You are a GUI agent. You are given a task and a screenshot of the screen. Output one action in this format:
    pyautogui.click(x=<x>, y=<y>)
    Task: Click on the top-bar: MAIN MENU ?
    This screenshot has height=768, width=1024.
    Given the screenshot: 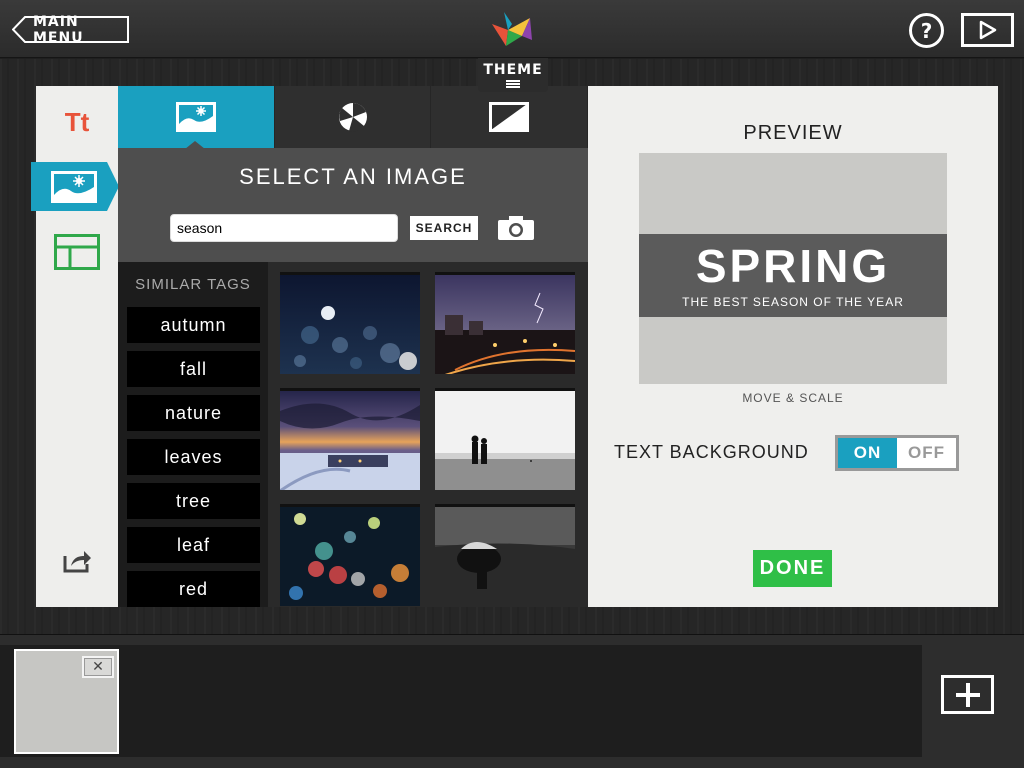 What is the action you would take?
    pyautogui.click(x=512, y=29)
    